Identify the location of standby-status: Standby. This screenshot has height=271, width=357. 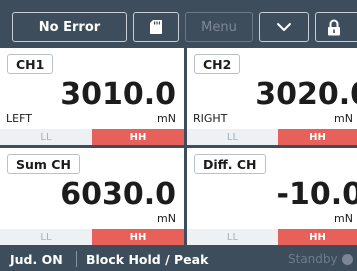
(320, 259).